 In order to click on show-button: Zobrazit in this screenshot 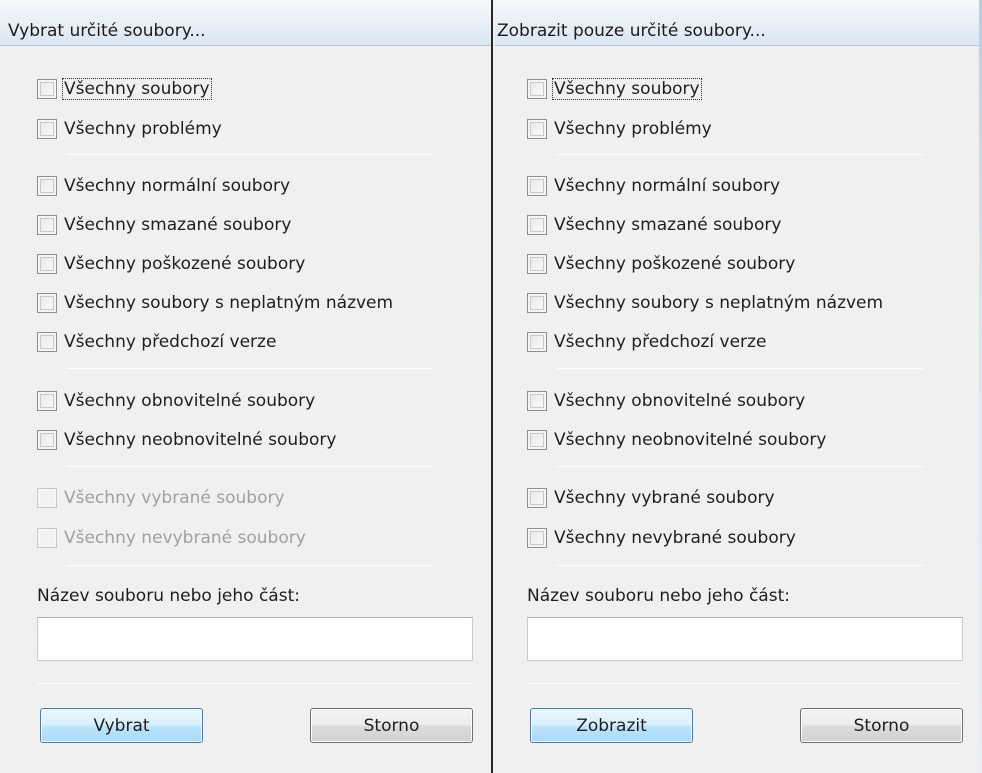, I will do `click(611, 725)`.